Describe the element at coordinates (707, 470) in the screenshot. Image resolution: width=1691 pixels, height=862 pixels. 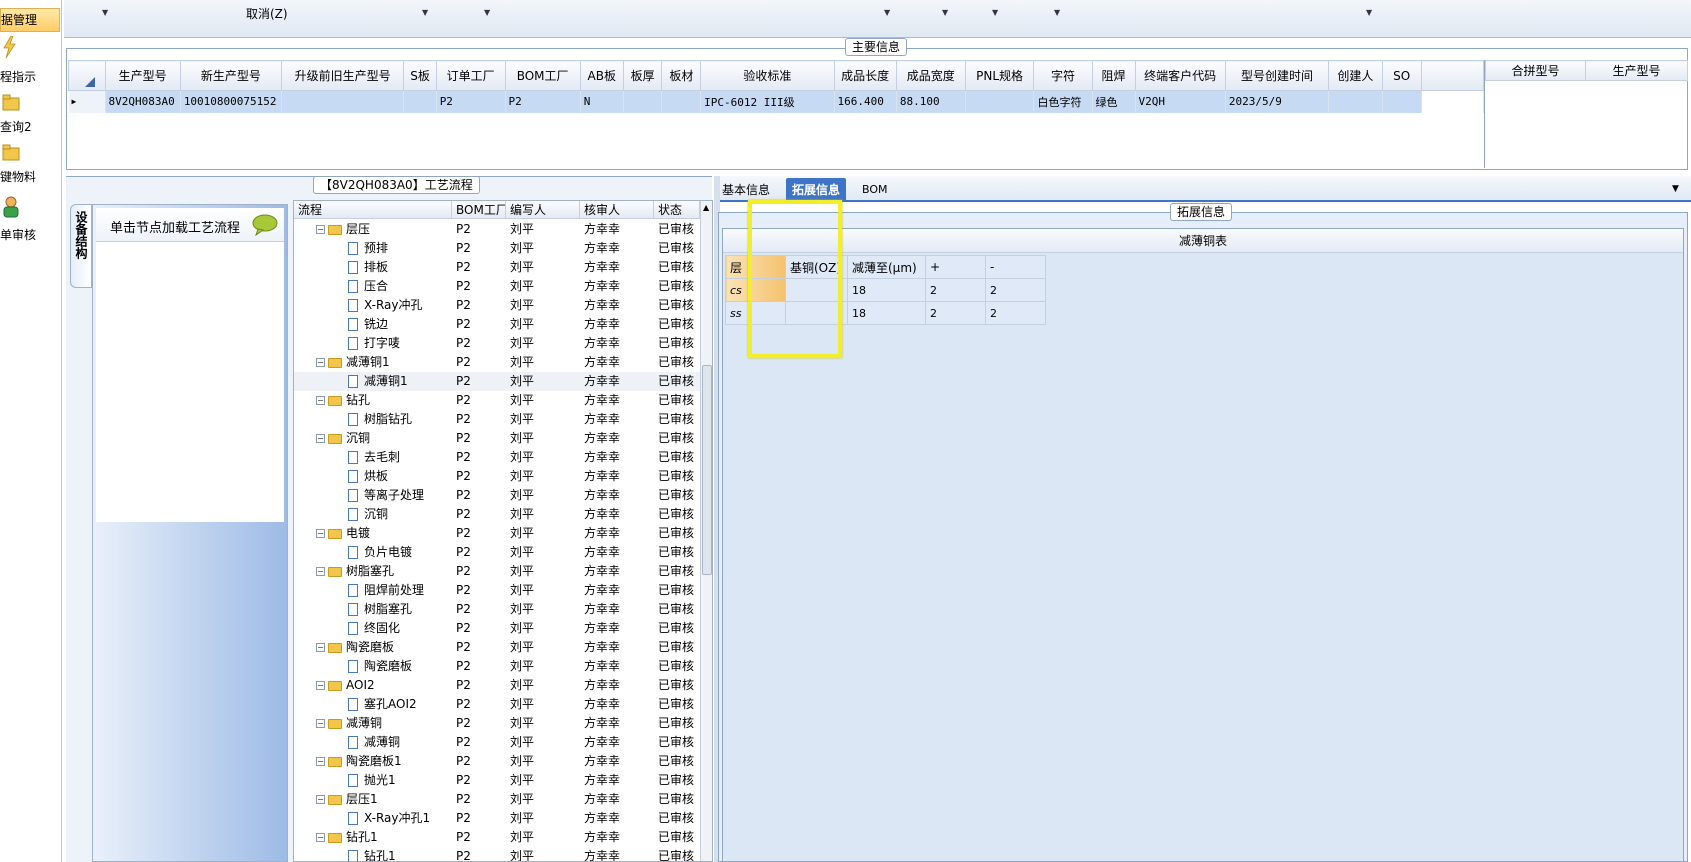
I see `scrollbar-thumb` at that location.